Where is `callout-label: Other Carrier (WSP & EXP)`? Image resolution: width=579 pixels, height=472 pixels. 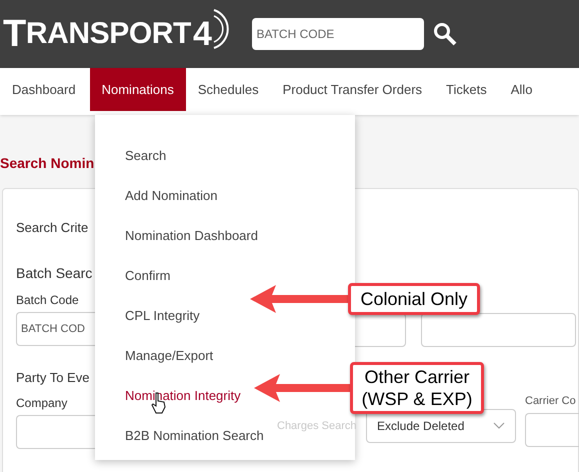 callout-label: Other Carrier (WSP & EXP) is located at coordinates (417, 388).